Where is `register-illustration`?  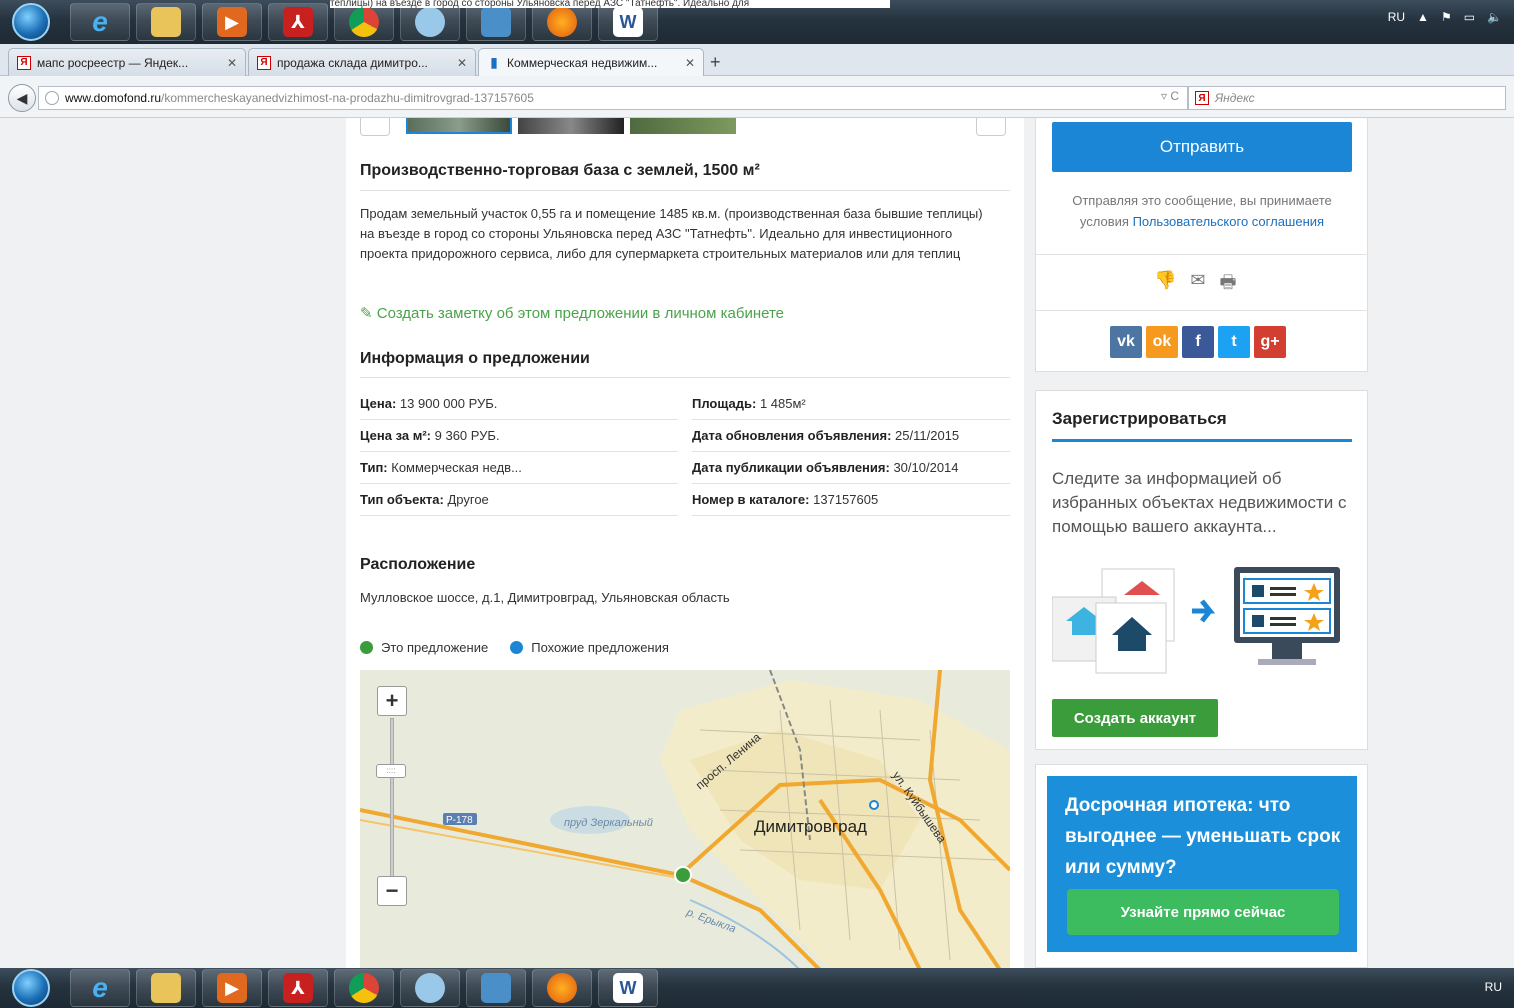 register-illustration is located at coordinates (1196, 620).